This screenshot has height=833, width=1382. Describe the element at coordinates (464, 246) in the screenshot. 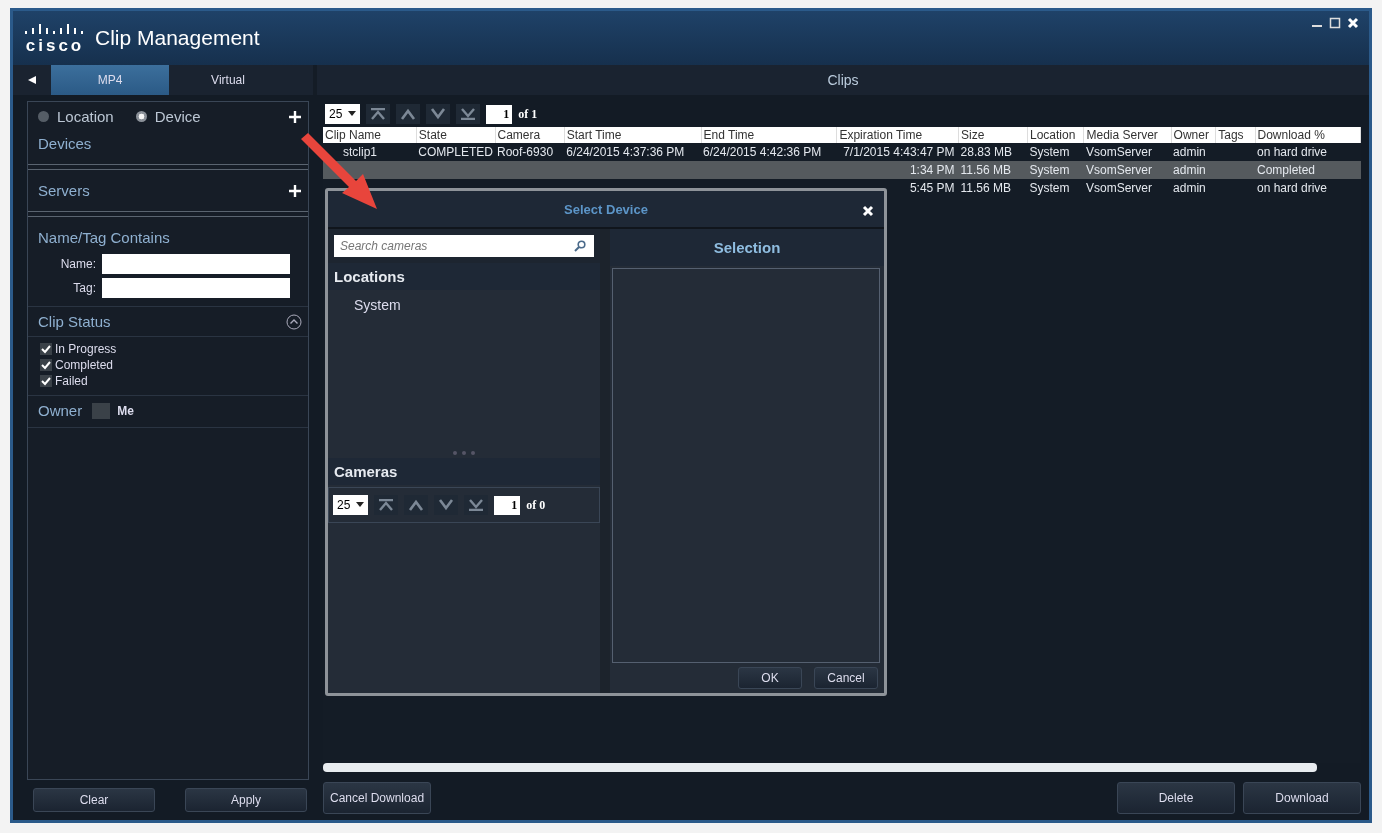

I see `search-field: Search cameras` at that location.